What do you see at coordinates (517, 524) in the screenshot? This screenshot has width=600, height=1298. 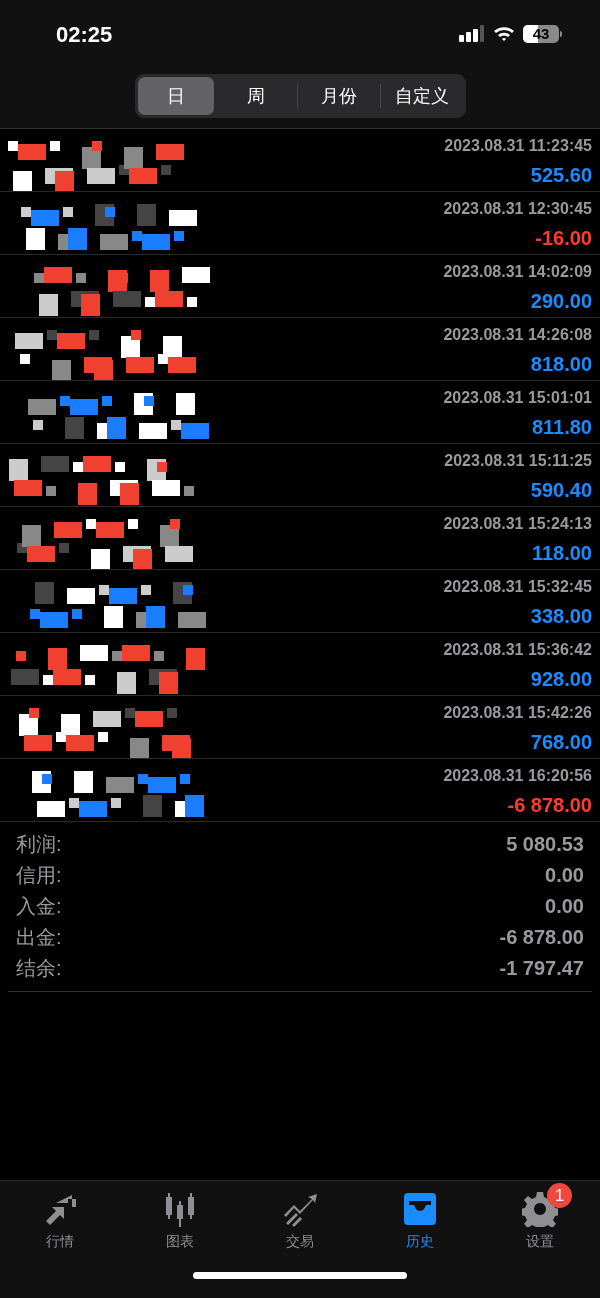 I see `trade-time: 2023.08.31 15:24:13` at bounding box center [517, 524].